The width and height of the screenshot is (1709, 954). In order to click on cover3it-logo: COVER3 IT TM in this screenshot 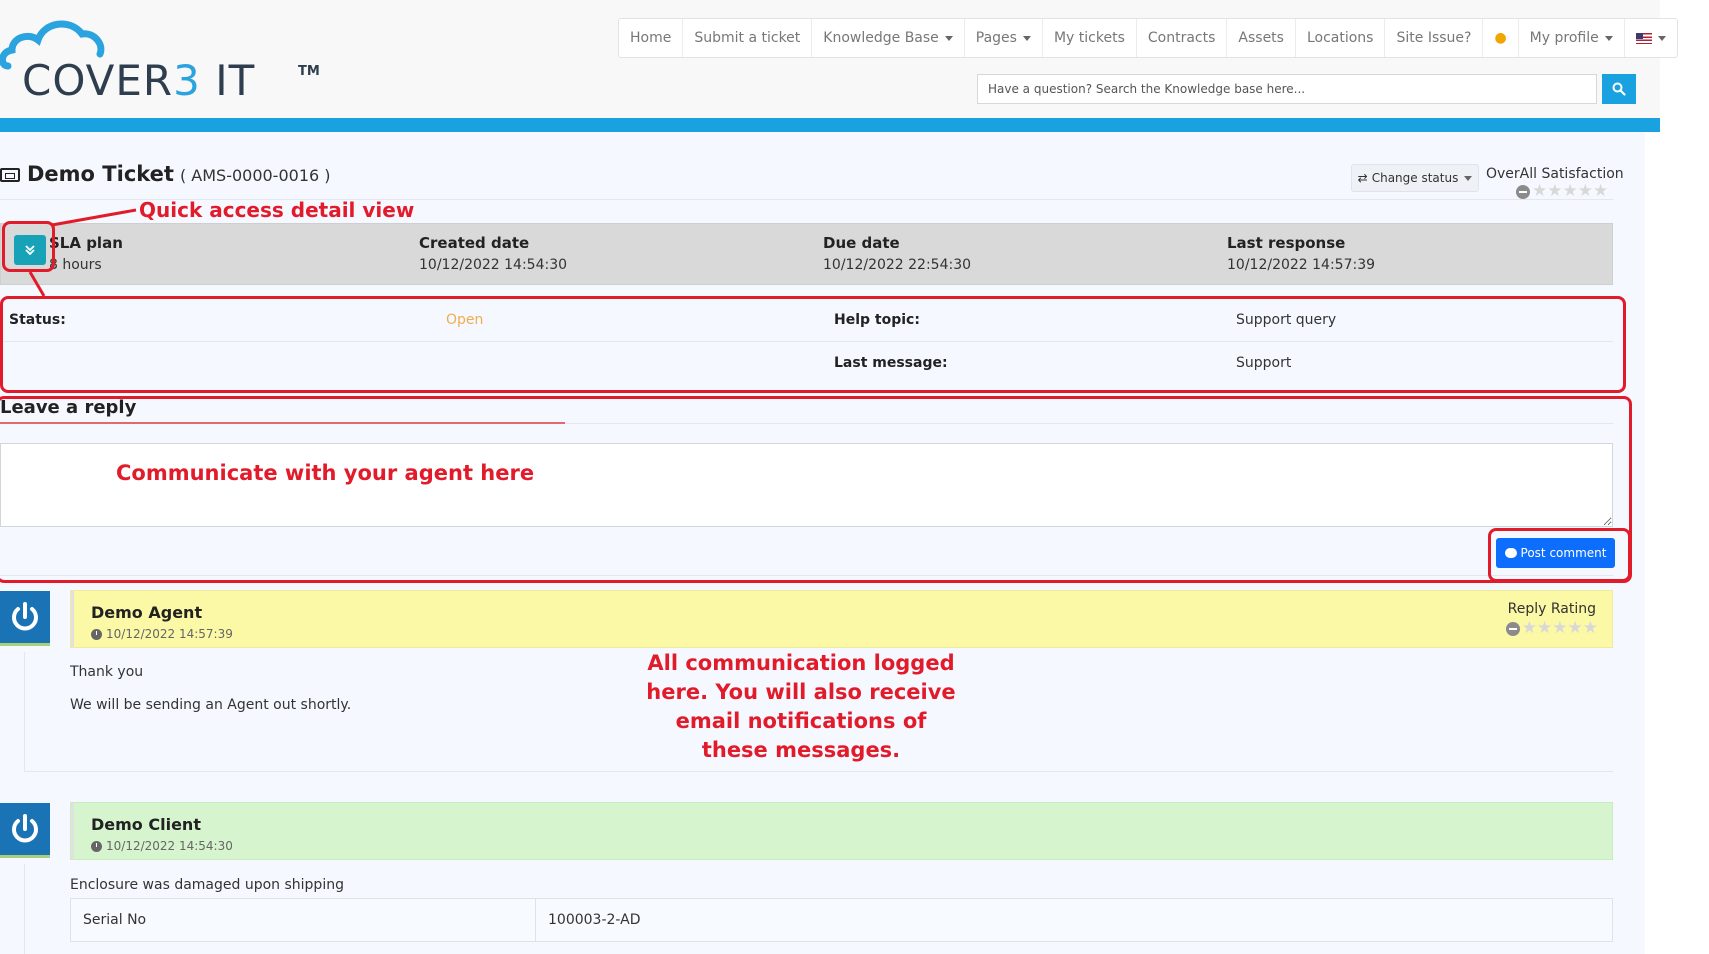, I will do `click(165, 59)`.